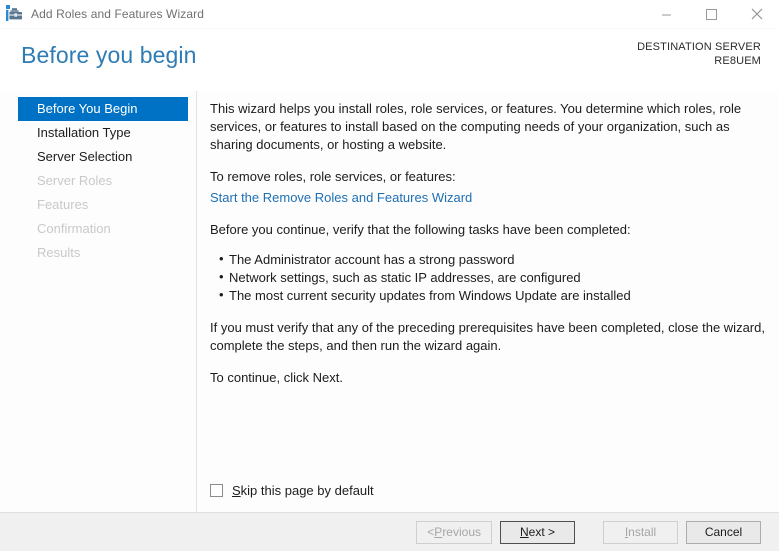 The width and height of the screenshot is (779, 551). Describe the element at coordinates (103, 133) in the screenshot. I see `sidebar-item-installation-type: Installation Type` at that location.